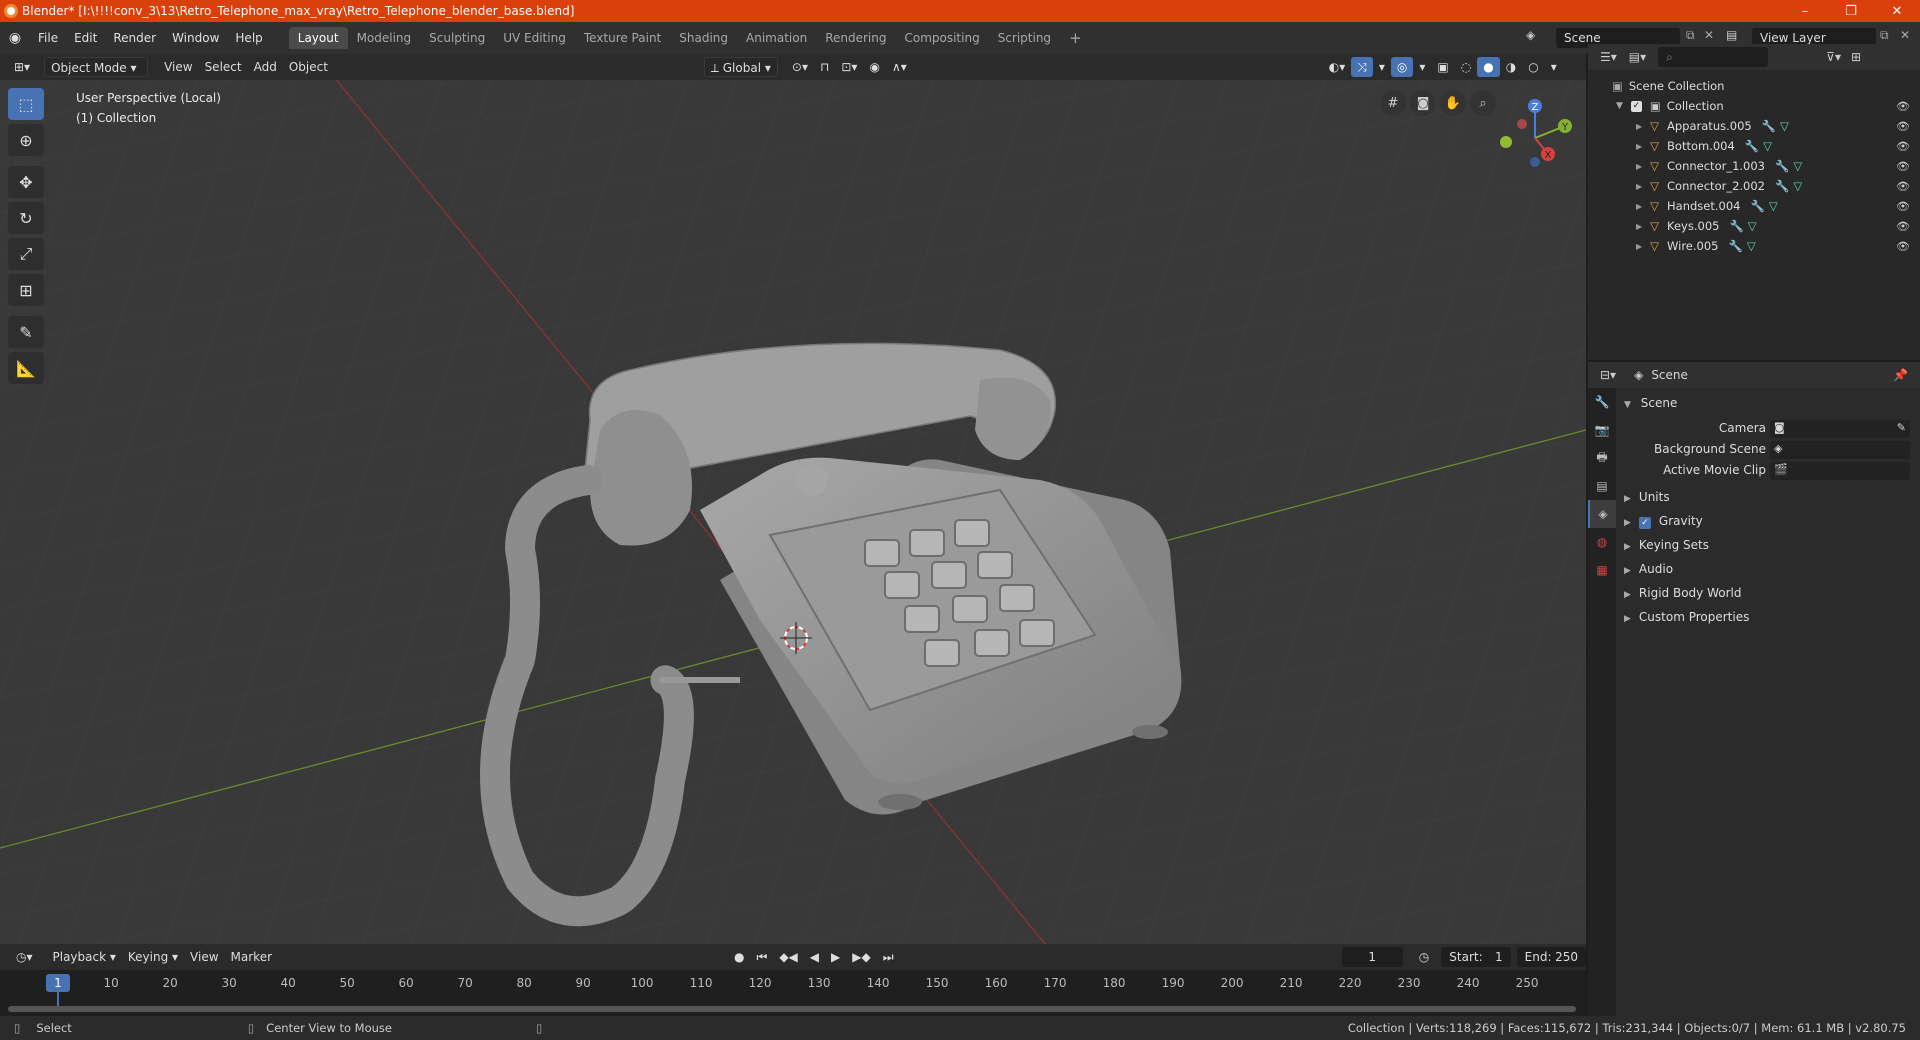 The height and width of the screenshot is (1040, 1920). I want to click on tab-rendering: Rendering, so click(855, 38).